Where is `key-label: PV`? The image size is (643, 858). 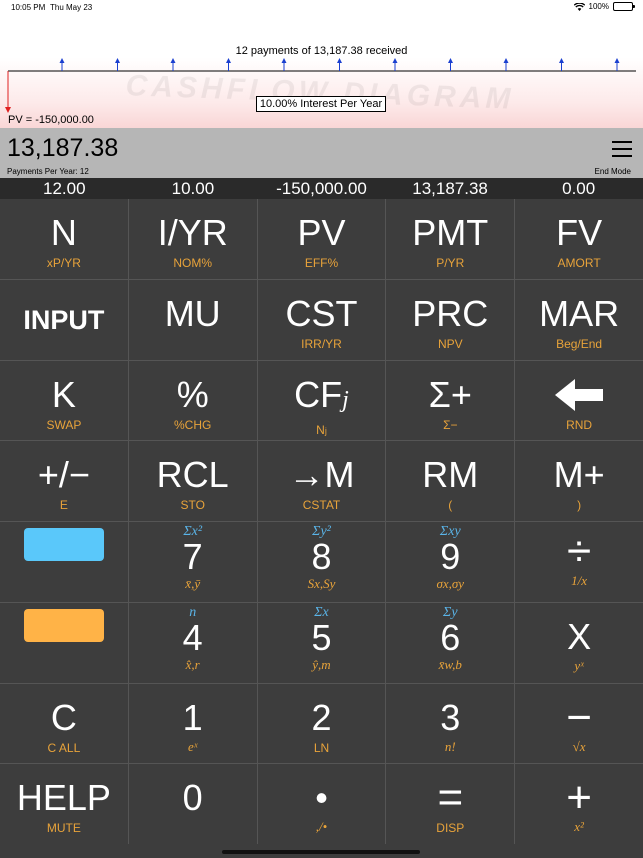 key-label: PV is located at coordinates (321, 232).